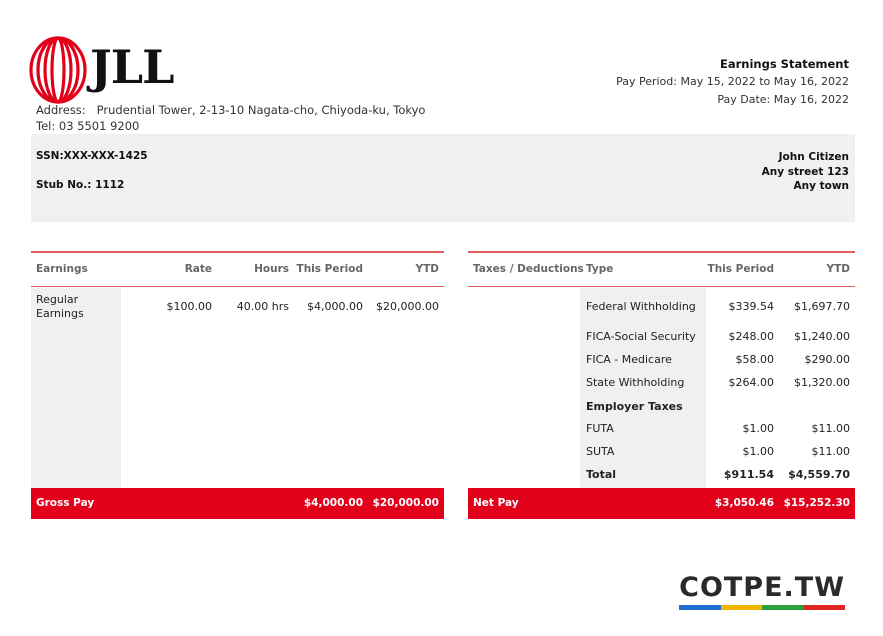  What do you see at coordinates (407, 306) in the screenshot?
I see `earnings-ytd: $20,000.00` at bounding box center [407, 306].